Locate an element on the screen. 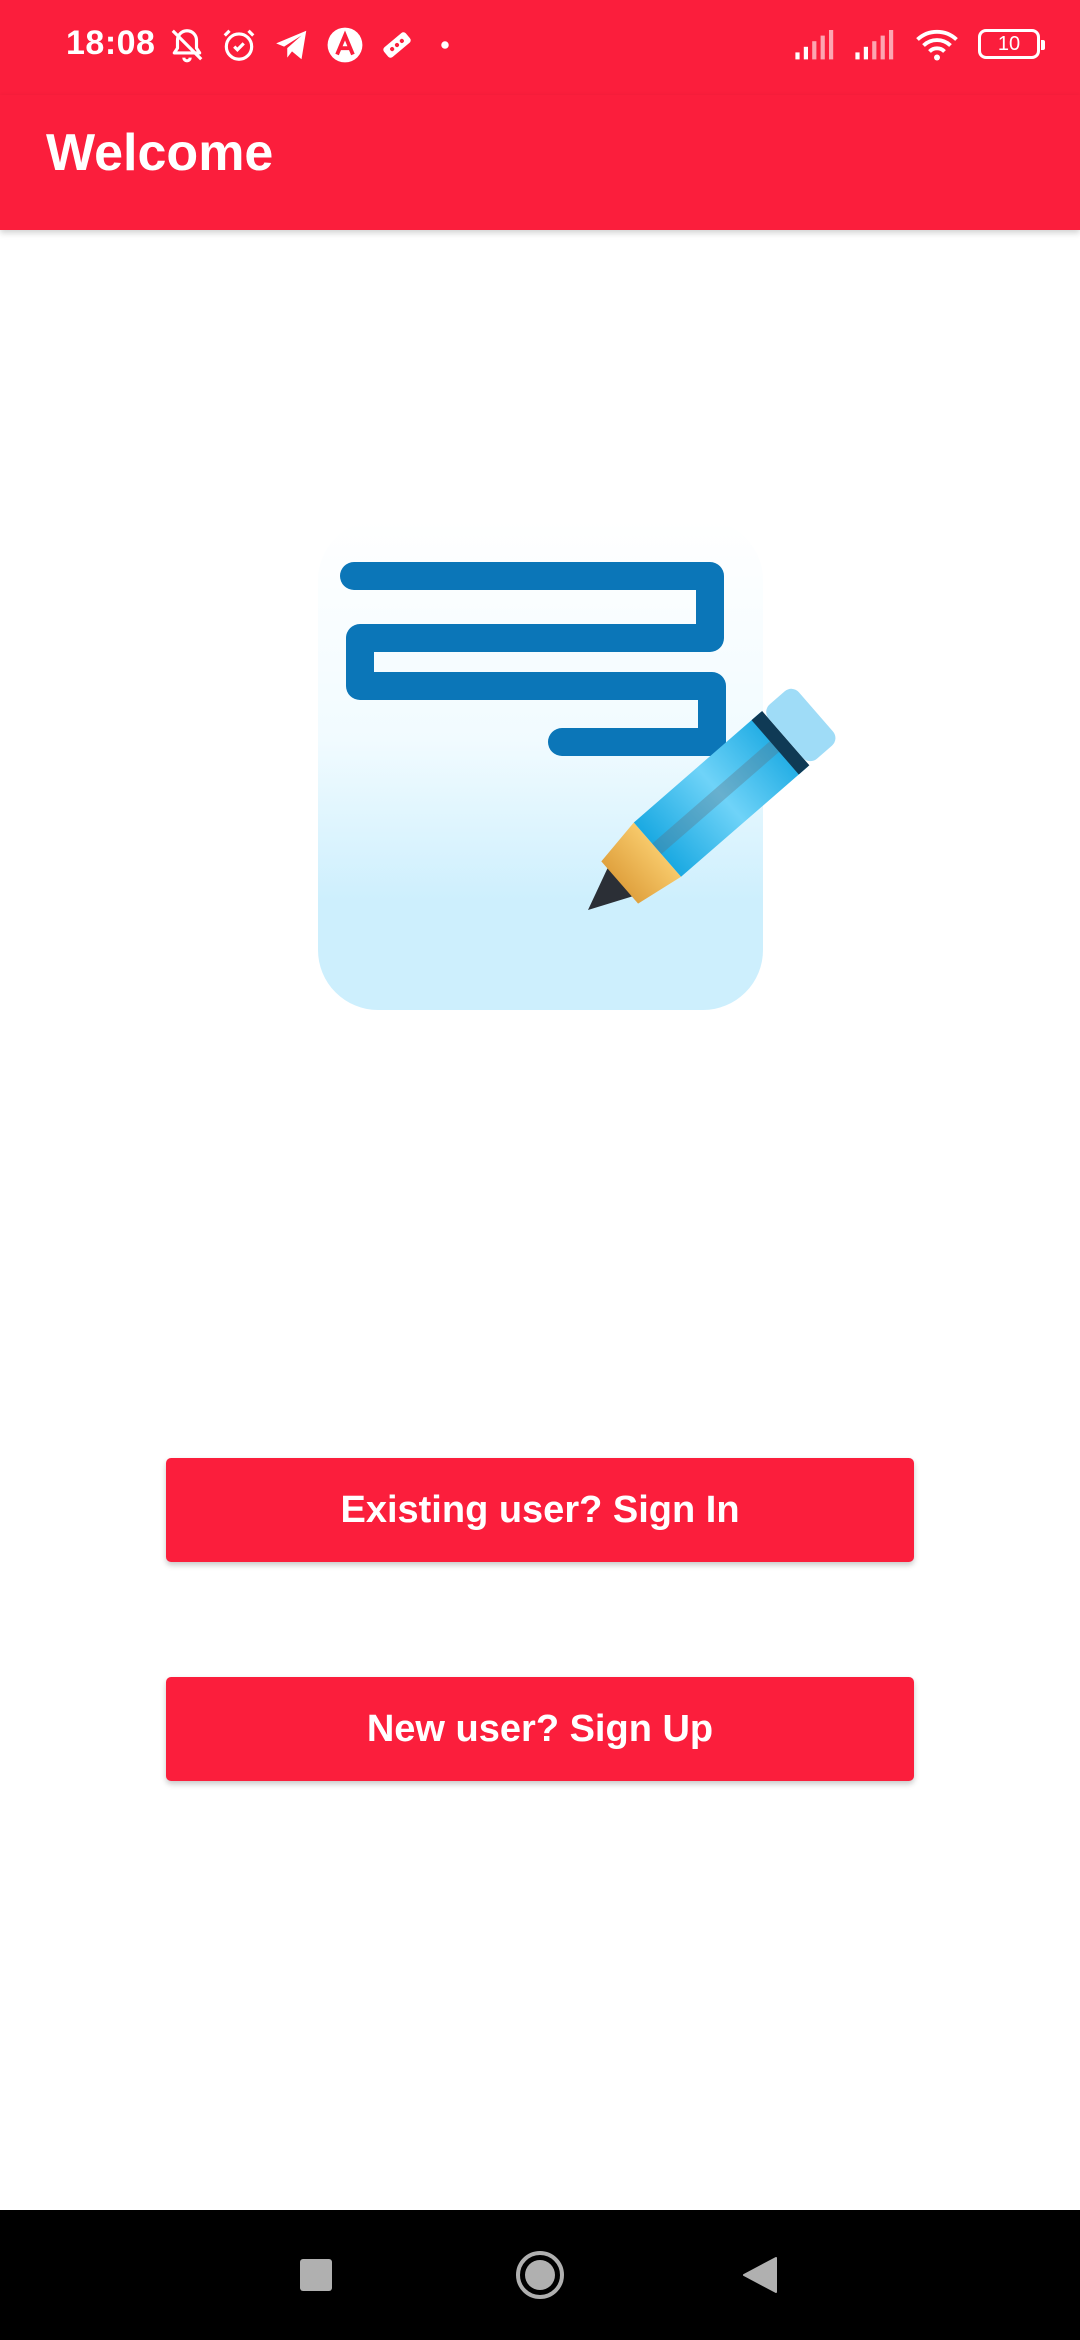 The height and width of the screenshot is (2340, 1080). ticket-icon is located at coordinates (397, 45).